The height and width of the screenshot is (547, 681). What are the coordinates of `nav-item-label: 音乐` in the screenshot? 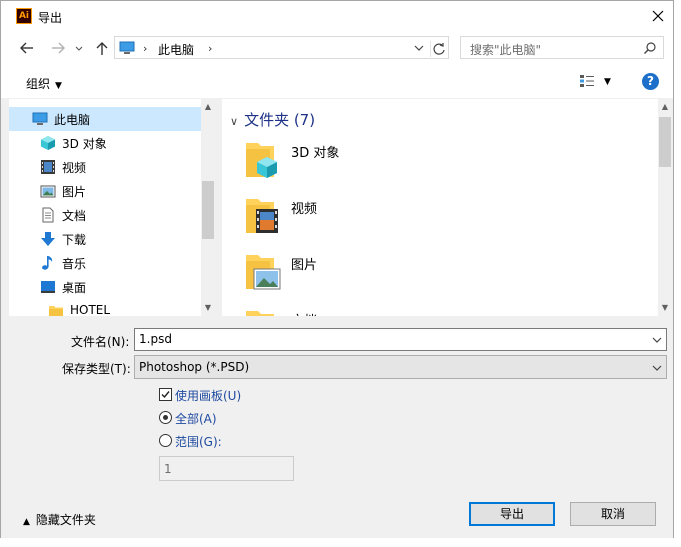 It's located at (74, 264).